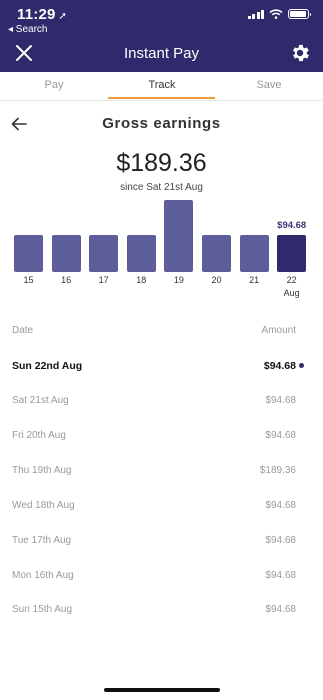 The image size is (323, 700). Describe the element at coordinates (158, 366) in the screenshot. I see `earnings-row: Sun 22nd Aug $94.68` at that location.